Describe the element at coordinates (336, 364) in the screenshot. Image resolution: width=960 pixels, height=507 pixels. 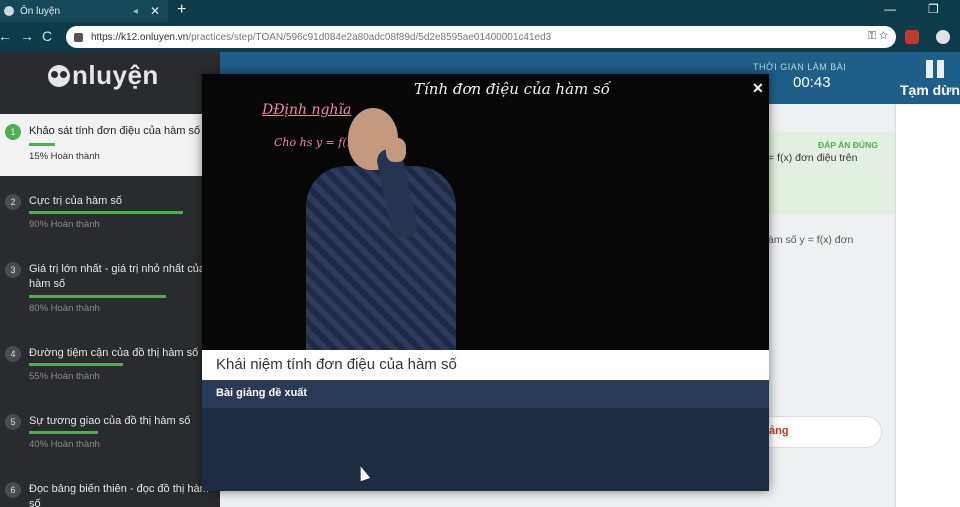
I see `video-title: Khái niệm tính đơn điệu của hàm số` at that location.